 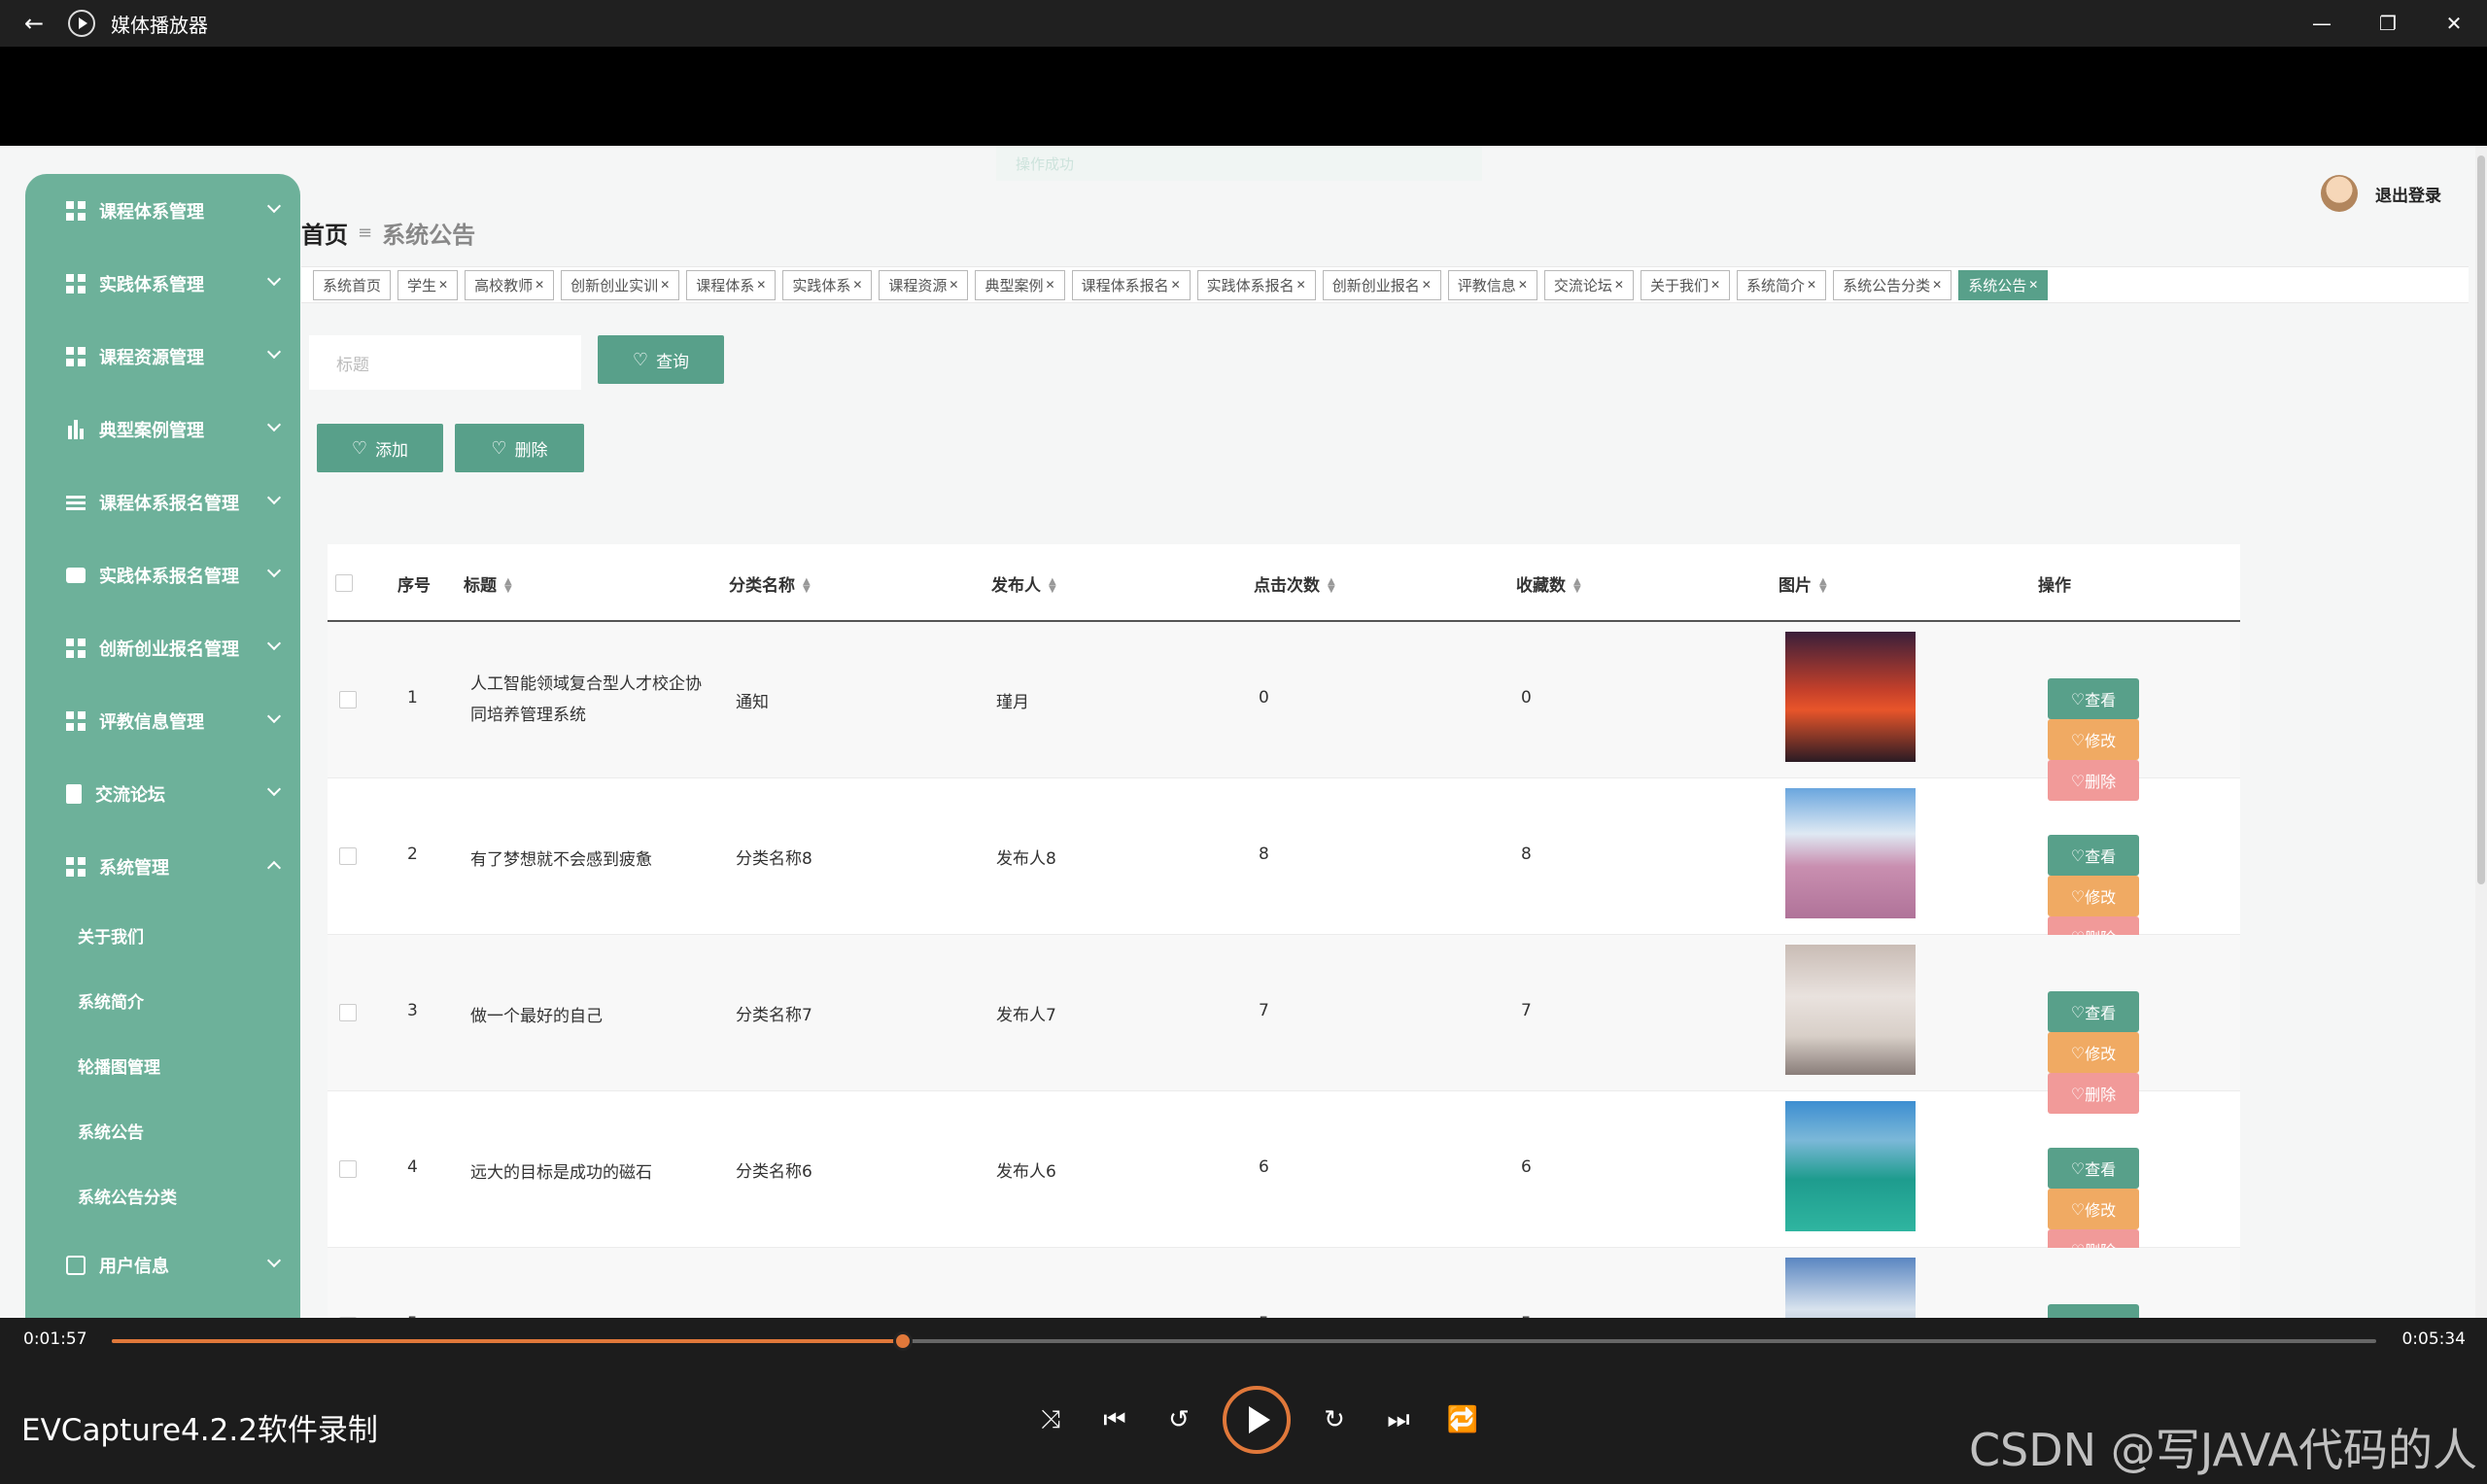 What do you see at coordinates (34, 23) in the screenshot?
I see `back-arrow-icon: ←` at bounding box center [34, 23].